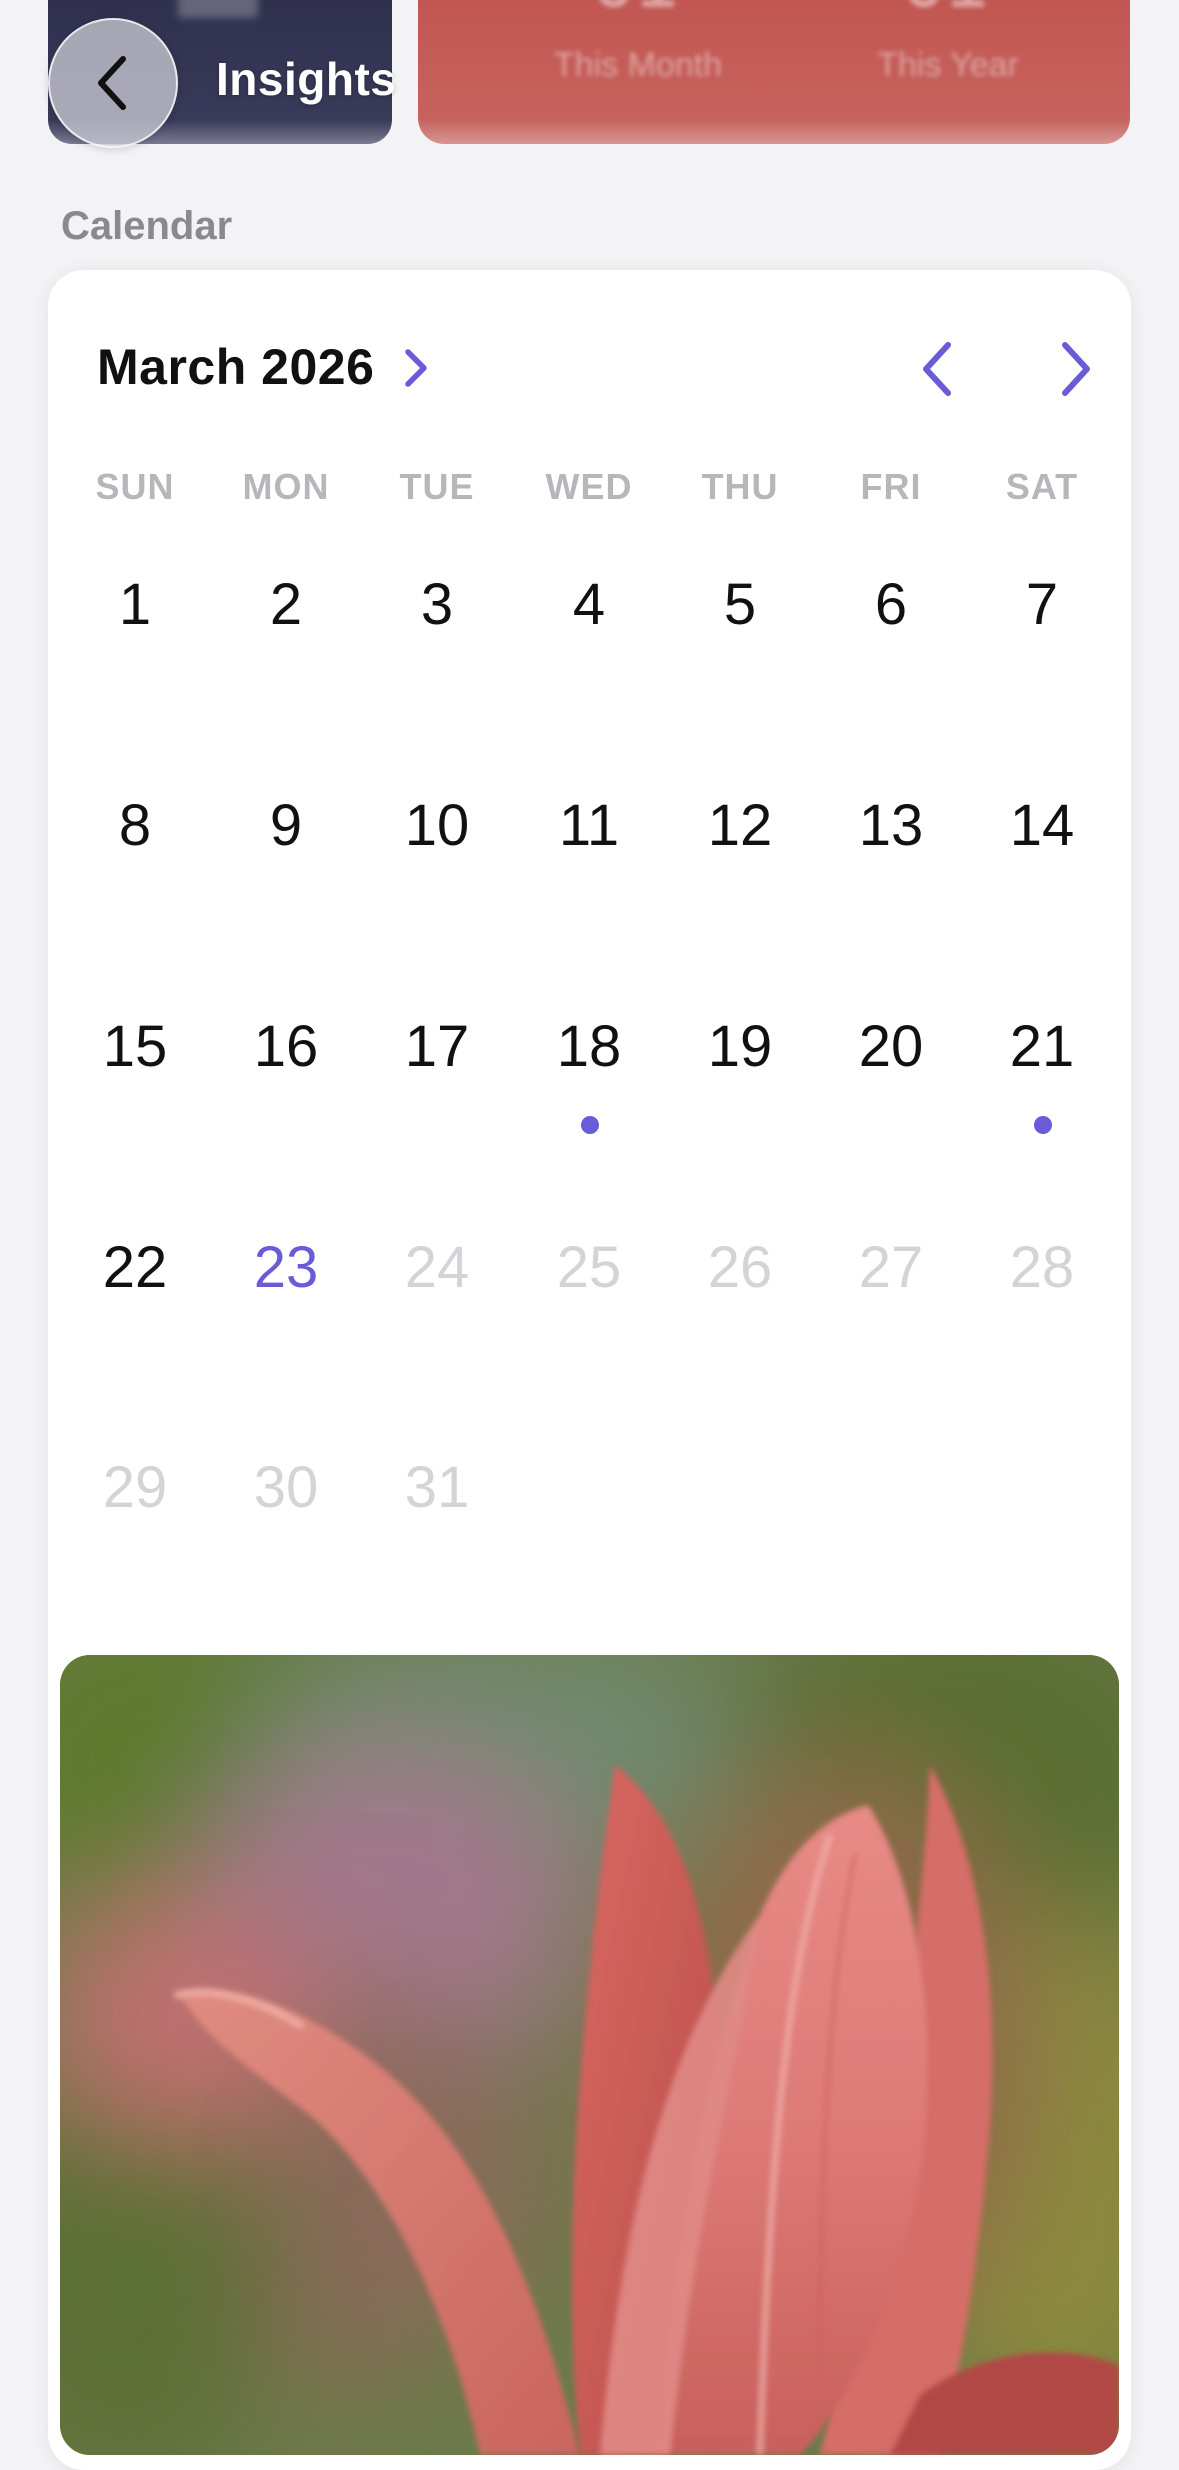  Describe the element at coordinates (891, 486) in the screenshot. I see `weekday-fri: FRI` at that location.